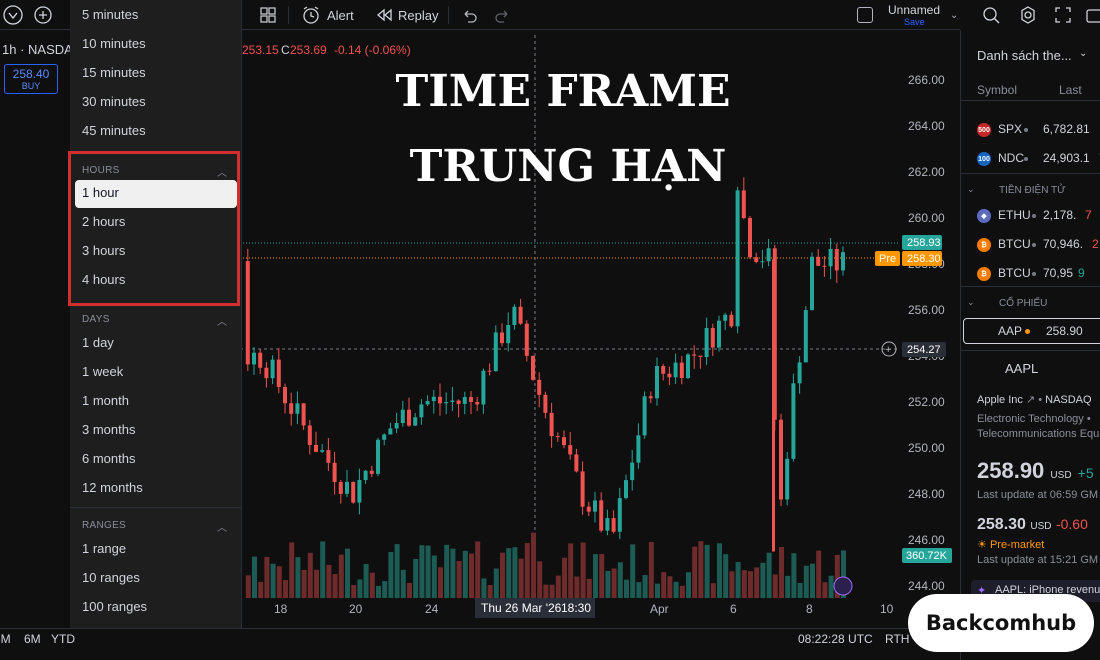 Image resolution: width=1100 pixels, height=660 pixels. I want to click on watchlist-row-aapl: AAP 258.90, so click(1031, 331).